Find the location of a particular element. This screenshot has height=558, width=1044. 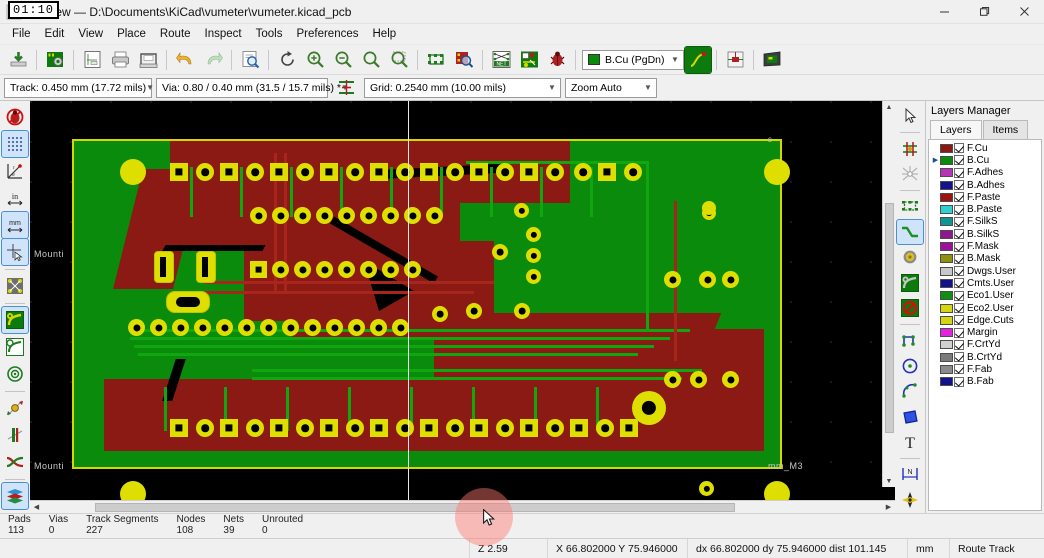

canvas-horizontal-scrollbar: ◀ ▶ is located at coordinates (462, 506).